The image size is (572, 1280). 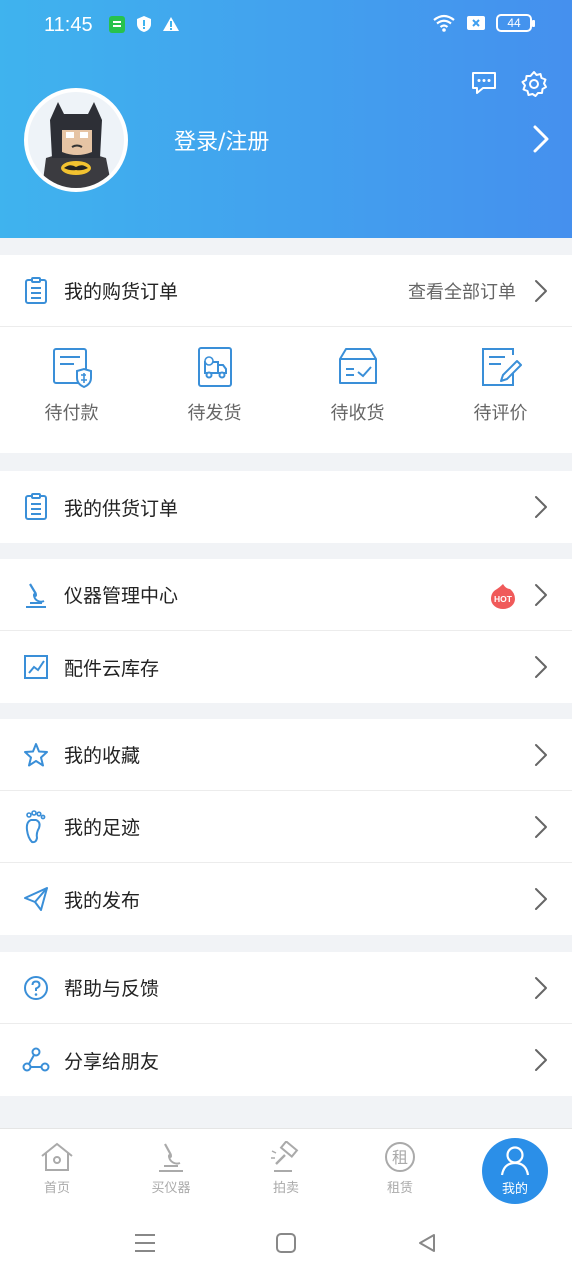 I want to click on hot-badge-icon: HOT, so click(x=503, y=596).